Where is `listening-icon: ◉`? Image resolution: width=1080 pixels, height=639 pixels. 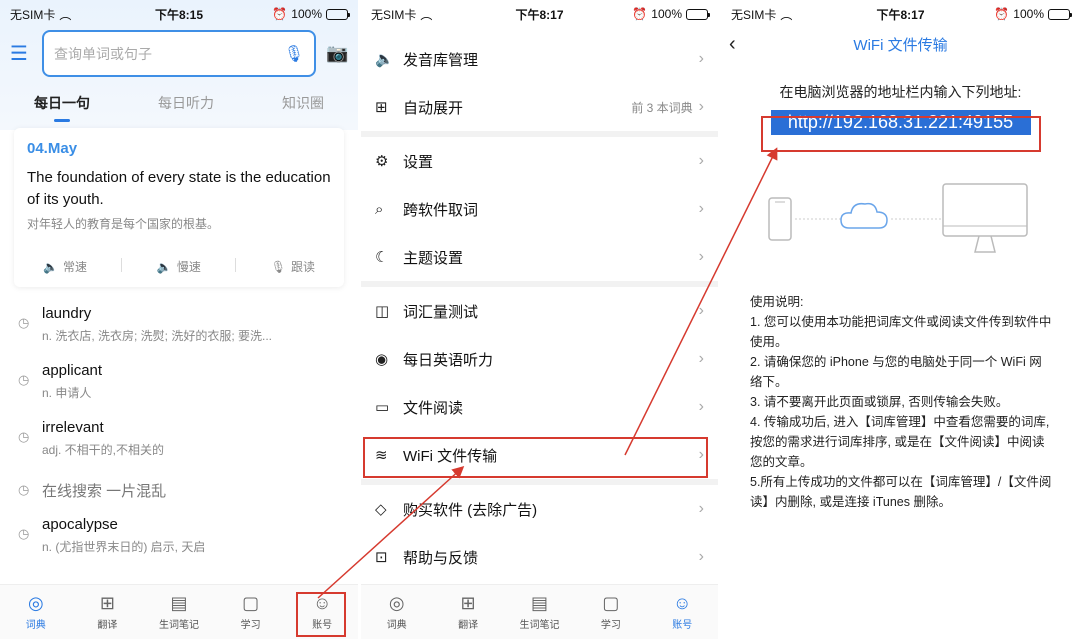
listening-icon: ◉ is located at coordinates (382, 359).